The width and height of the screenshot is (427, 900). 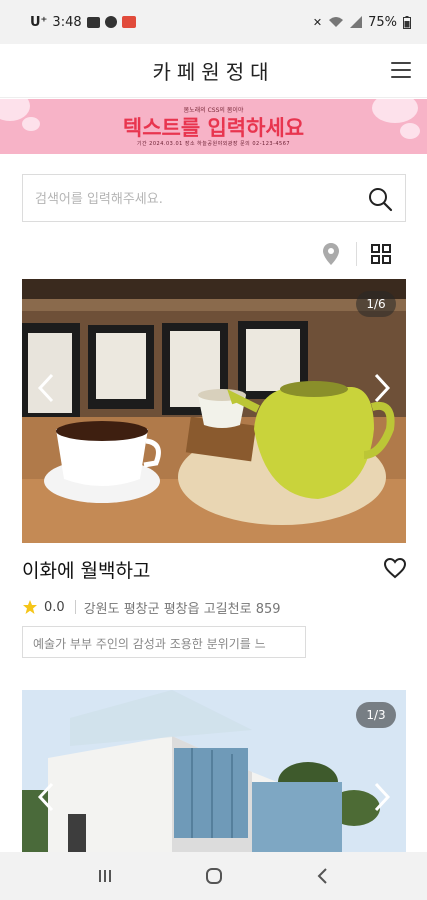 I want to click on clock: 3:48, so click(x=67, y=22).